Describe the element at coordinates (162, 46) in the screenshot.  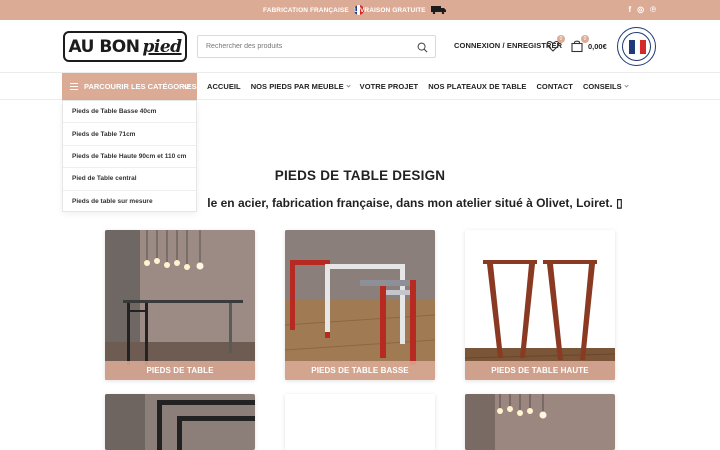
I see `logo-text-accent: pied` at that location.